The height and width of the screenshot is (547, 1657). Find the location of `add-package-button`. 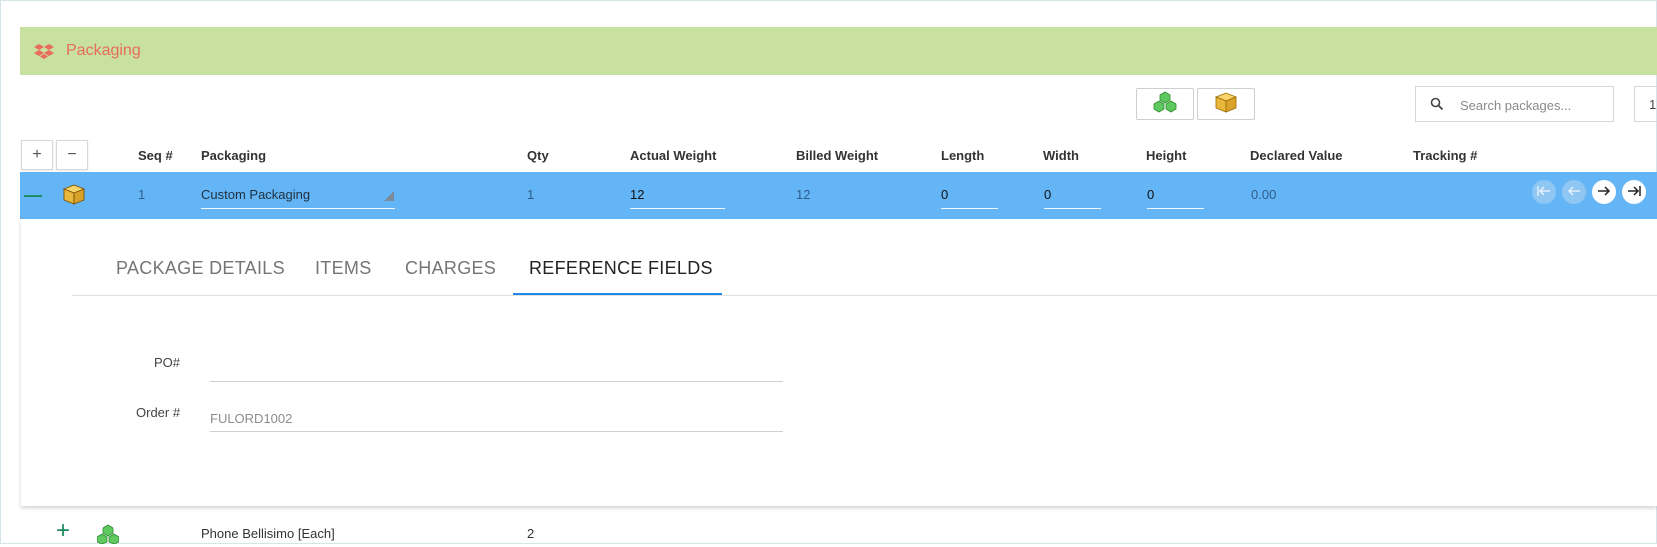

add-package-button is located at coordinates (1226, 104).